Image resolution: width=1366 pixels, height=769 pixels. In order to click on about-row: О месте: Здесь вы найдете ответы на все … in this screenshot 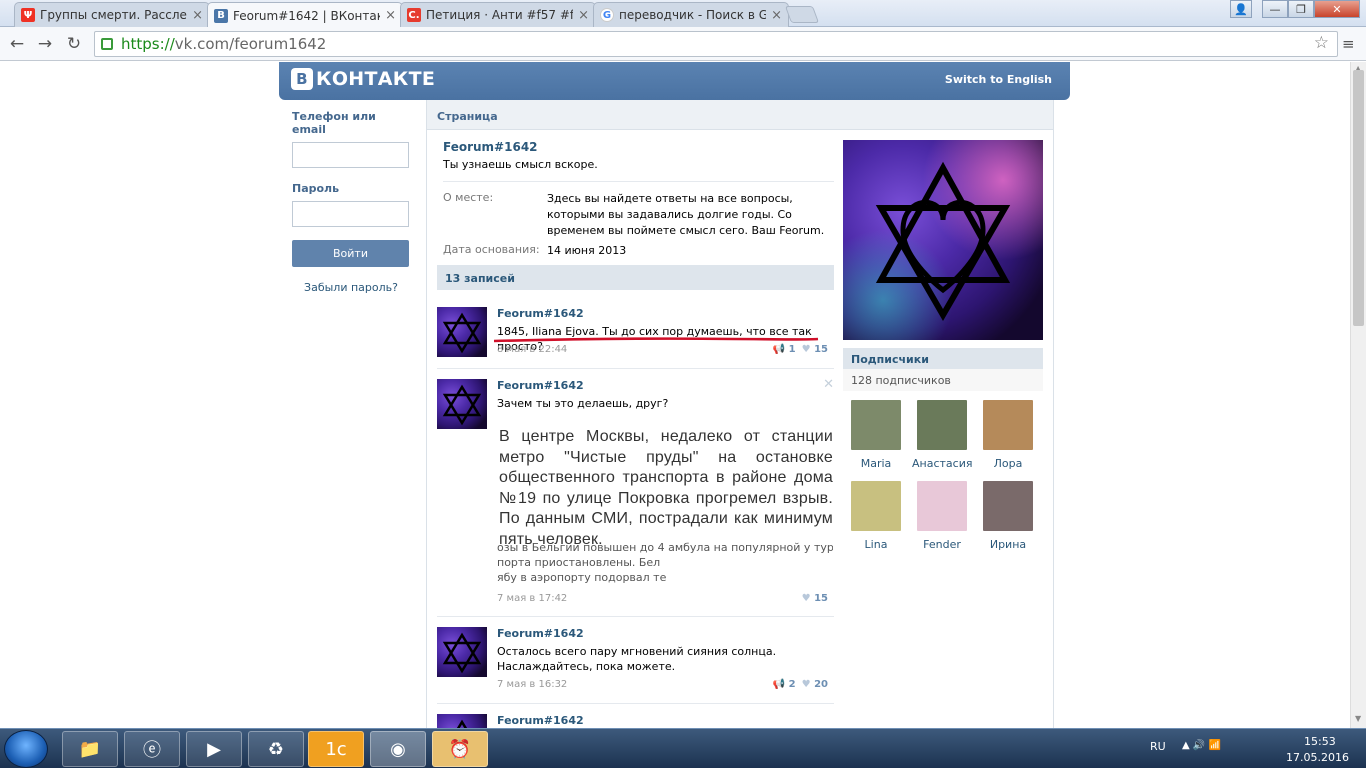, I will do `click(635, 215)`.